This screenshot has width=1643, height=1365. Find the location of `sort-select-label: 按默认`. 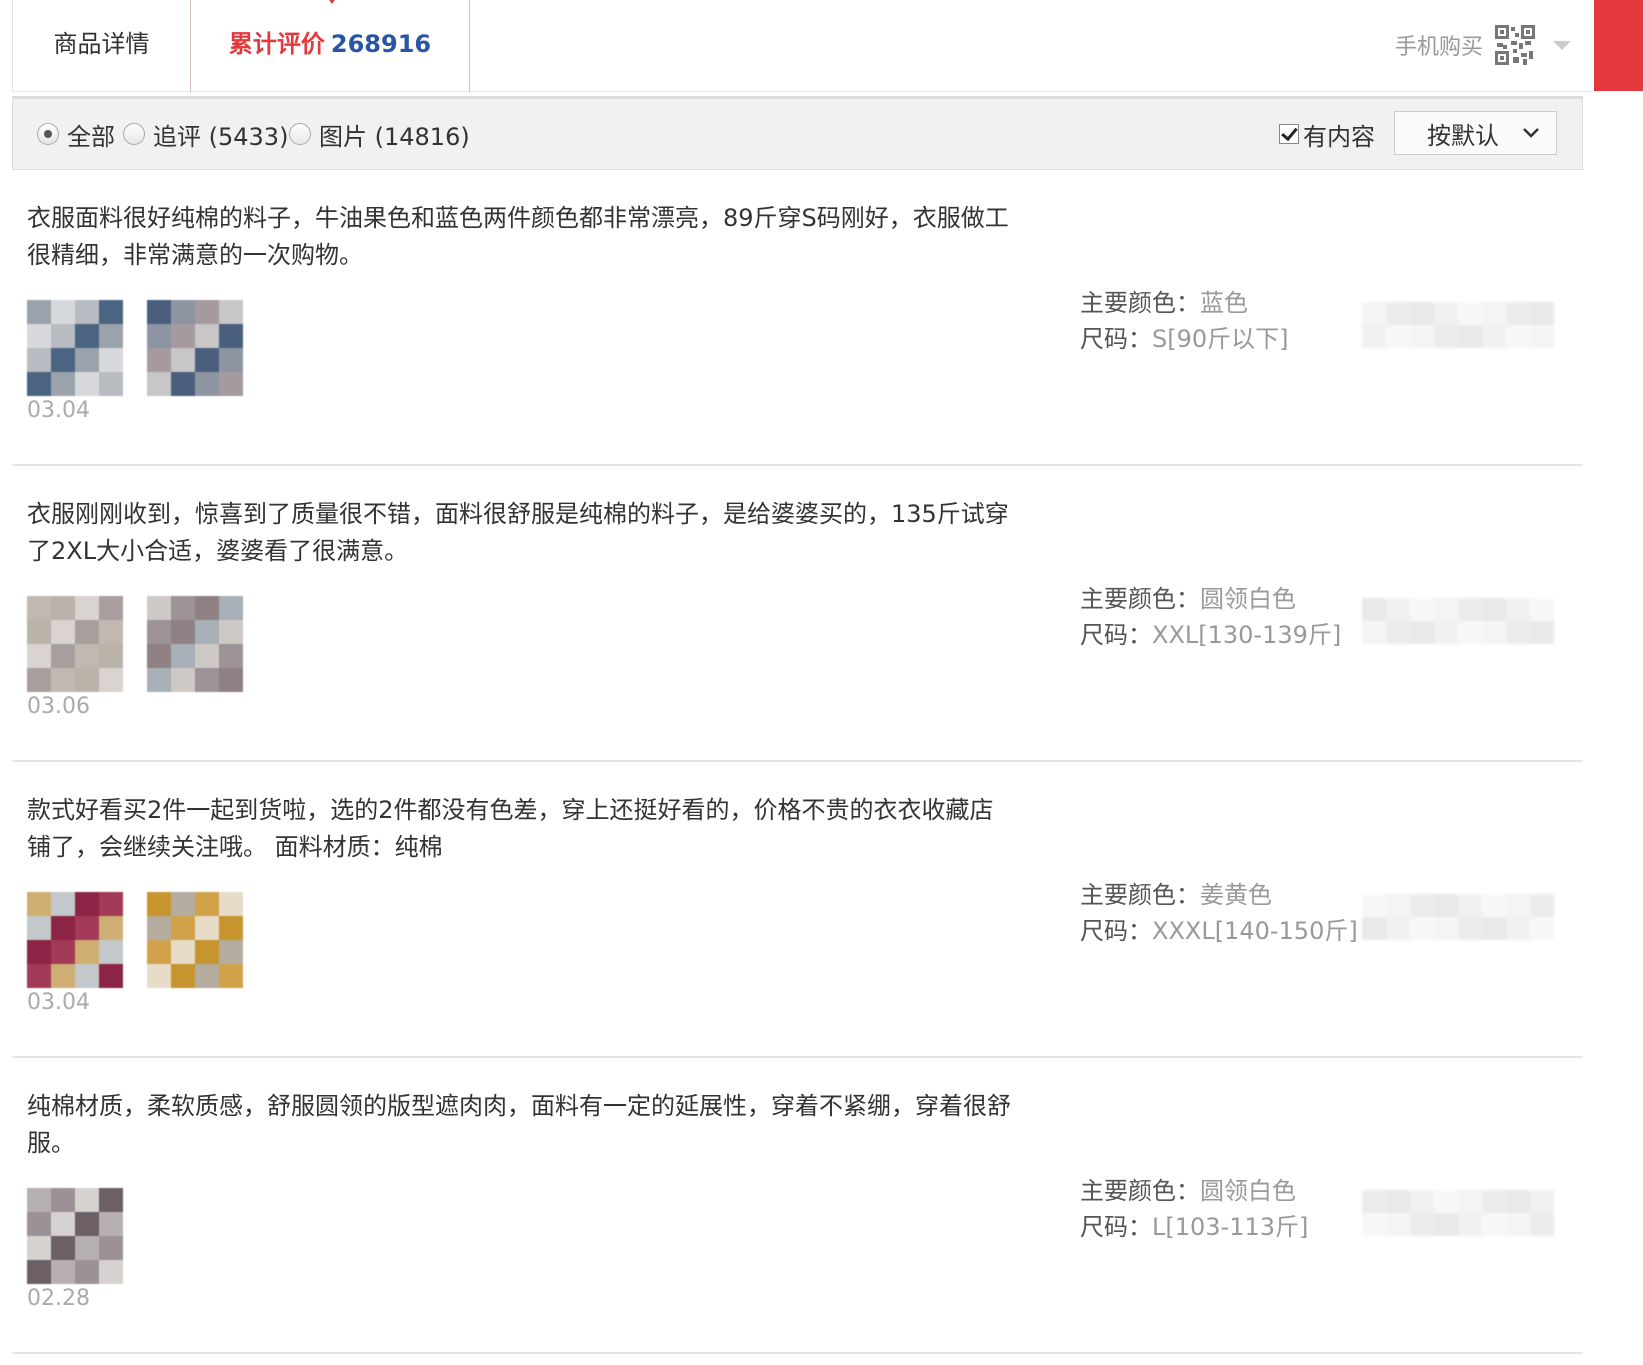

sort-select-label: 按默认 is located at coordinates (1463, 135).